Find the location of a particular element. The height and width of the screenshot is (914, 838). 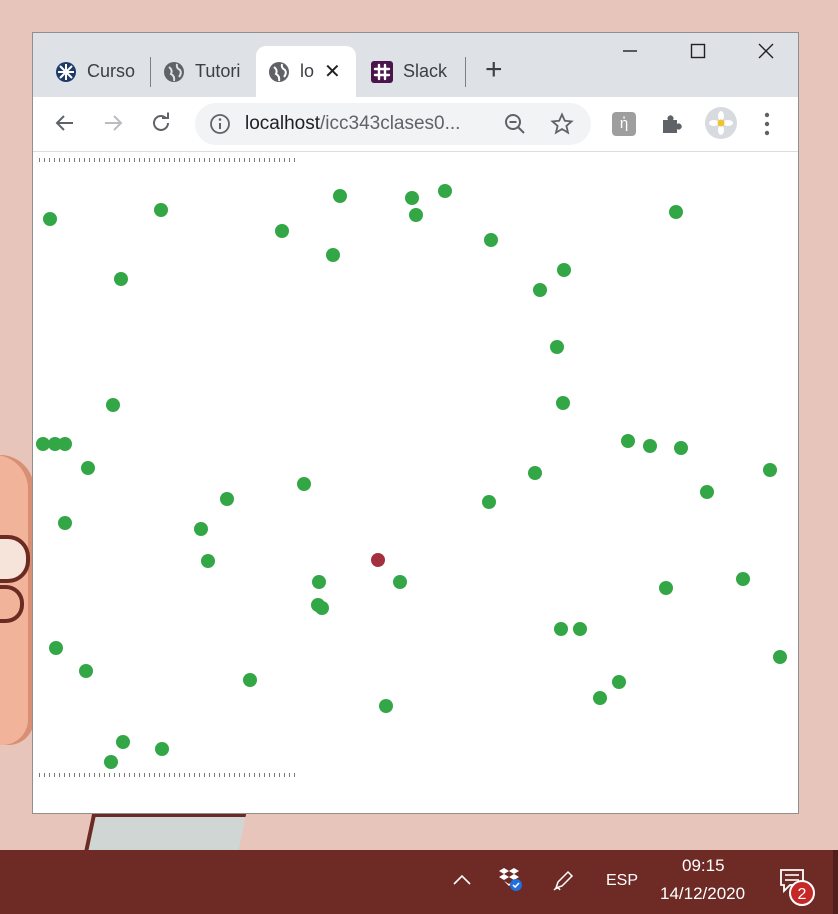

reload-icon is located at coordinates (161, 123).